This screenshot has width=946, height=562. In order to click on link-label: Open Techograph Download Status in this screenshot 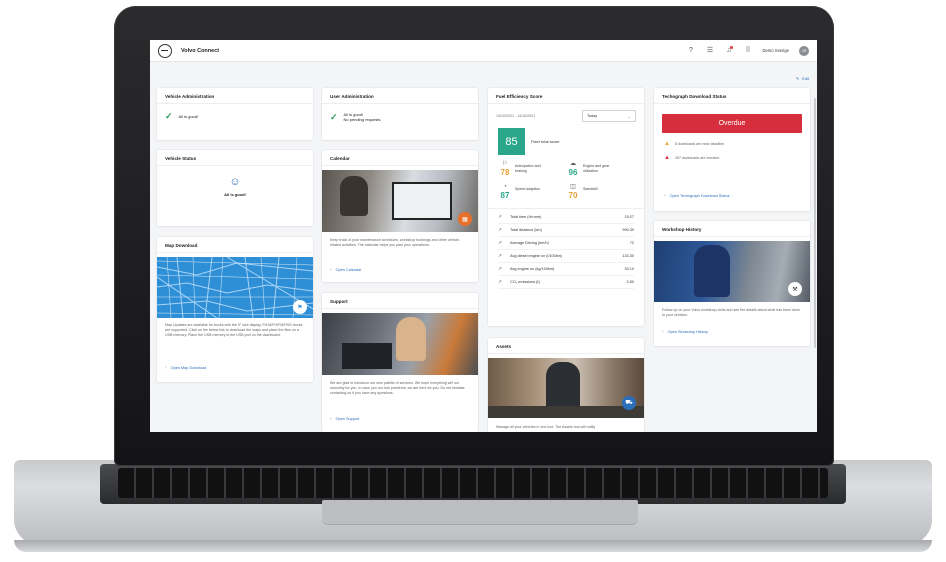, I will do `click(699, 196)`.